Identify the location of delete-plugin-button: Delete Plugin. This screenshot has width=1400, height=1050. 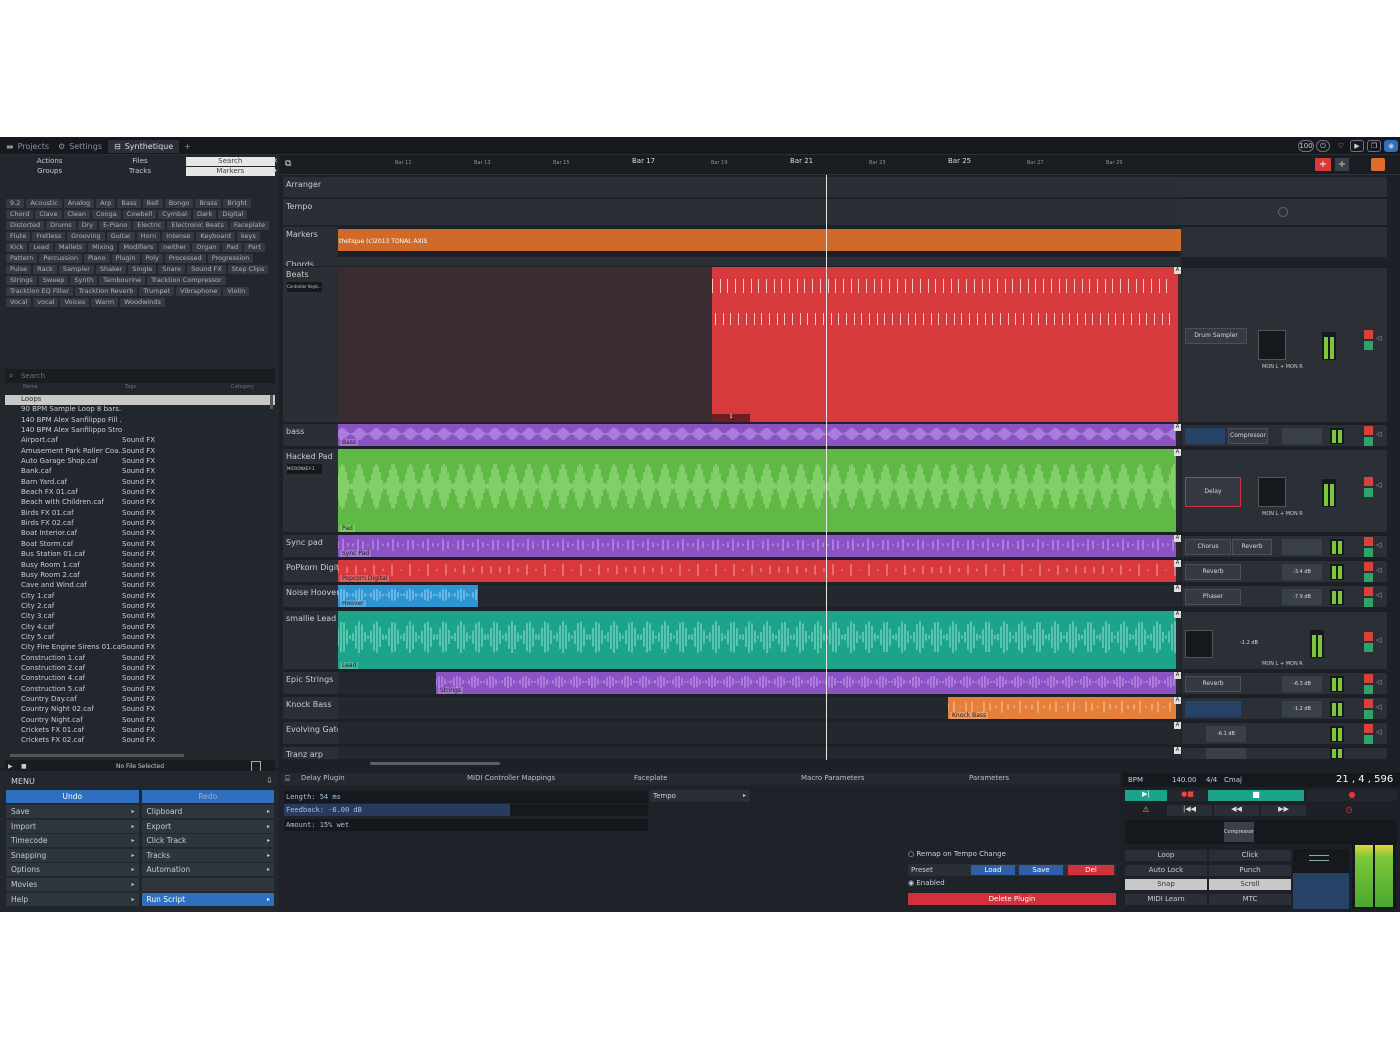
(1012, 899).